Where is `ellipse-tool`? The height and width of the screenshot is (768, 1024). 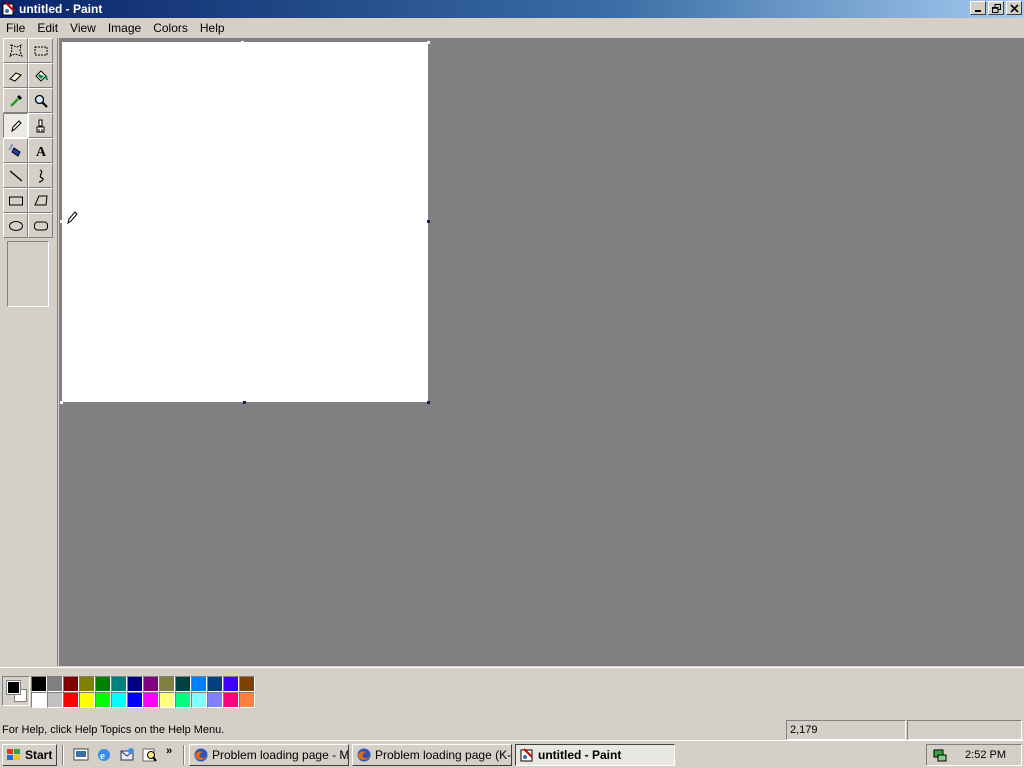 ellipse-tool is located at coordinates (15, 225).